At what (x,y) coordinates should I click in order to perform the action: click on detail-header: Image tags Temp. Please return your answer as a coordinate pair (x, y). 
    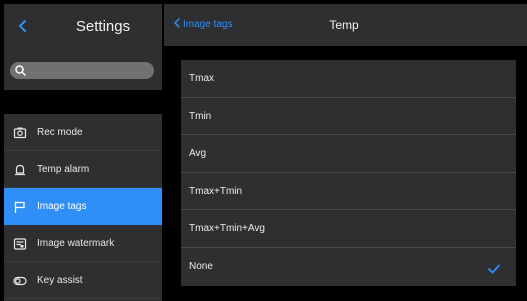
    Looking at the image, I should click on (345, 25).